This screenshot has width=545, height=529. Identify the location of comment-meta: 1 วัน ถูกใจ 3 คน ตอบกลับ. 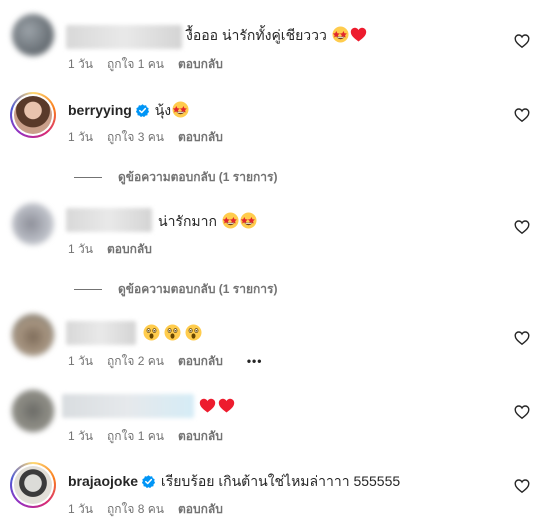
(152, 137).